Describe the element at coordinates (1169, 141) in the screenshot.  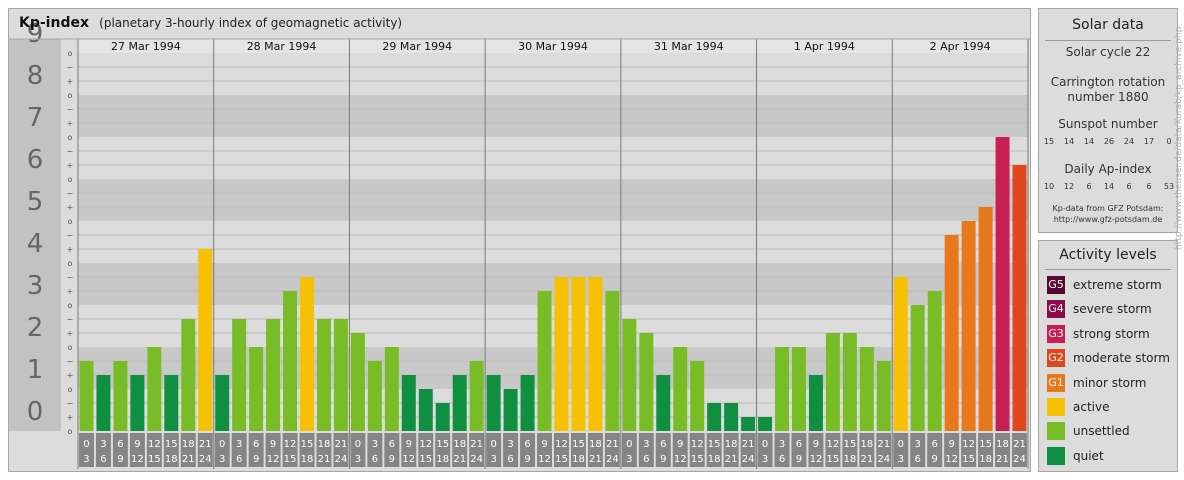
I see `sunspot-value: 0` at that location.